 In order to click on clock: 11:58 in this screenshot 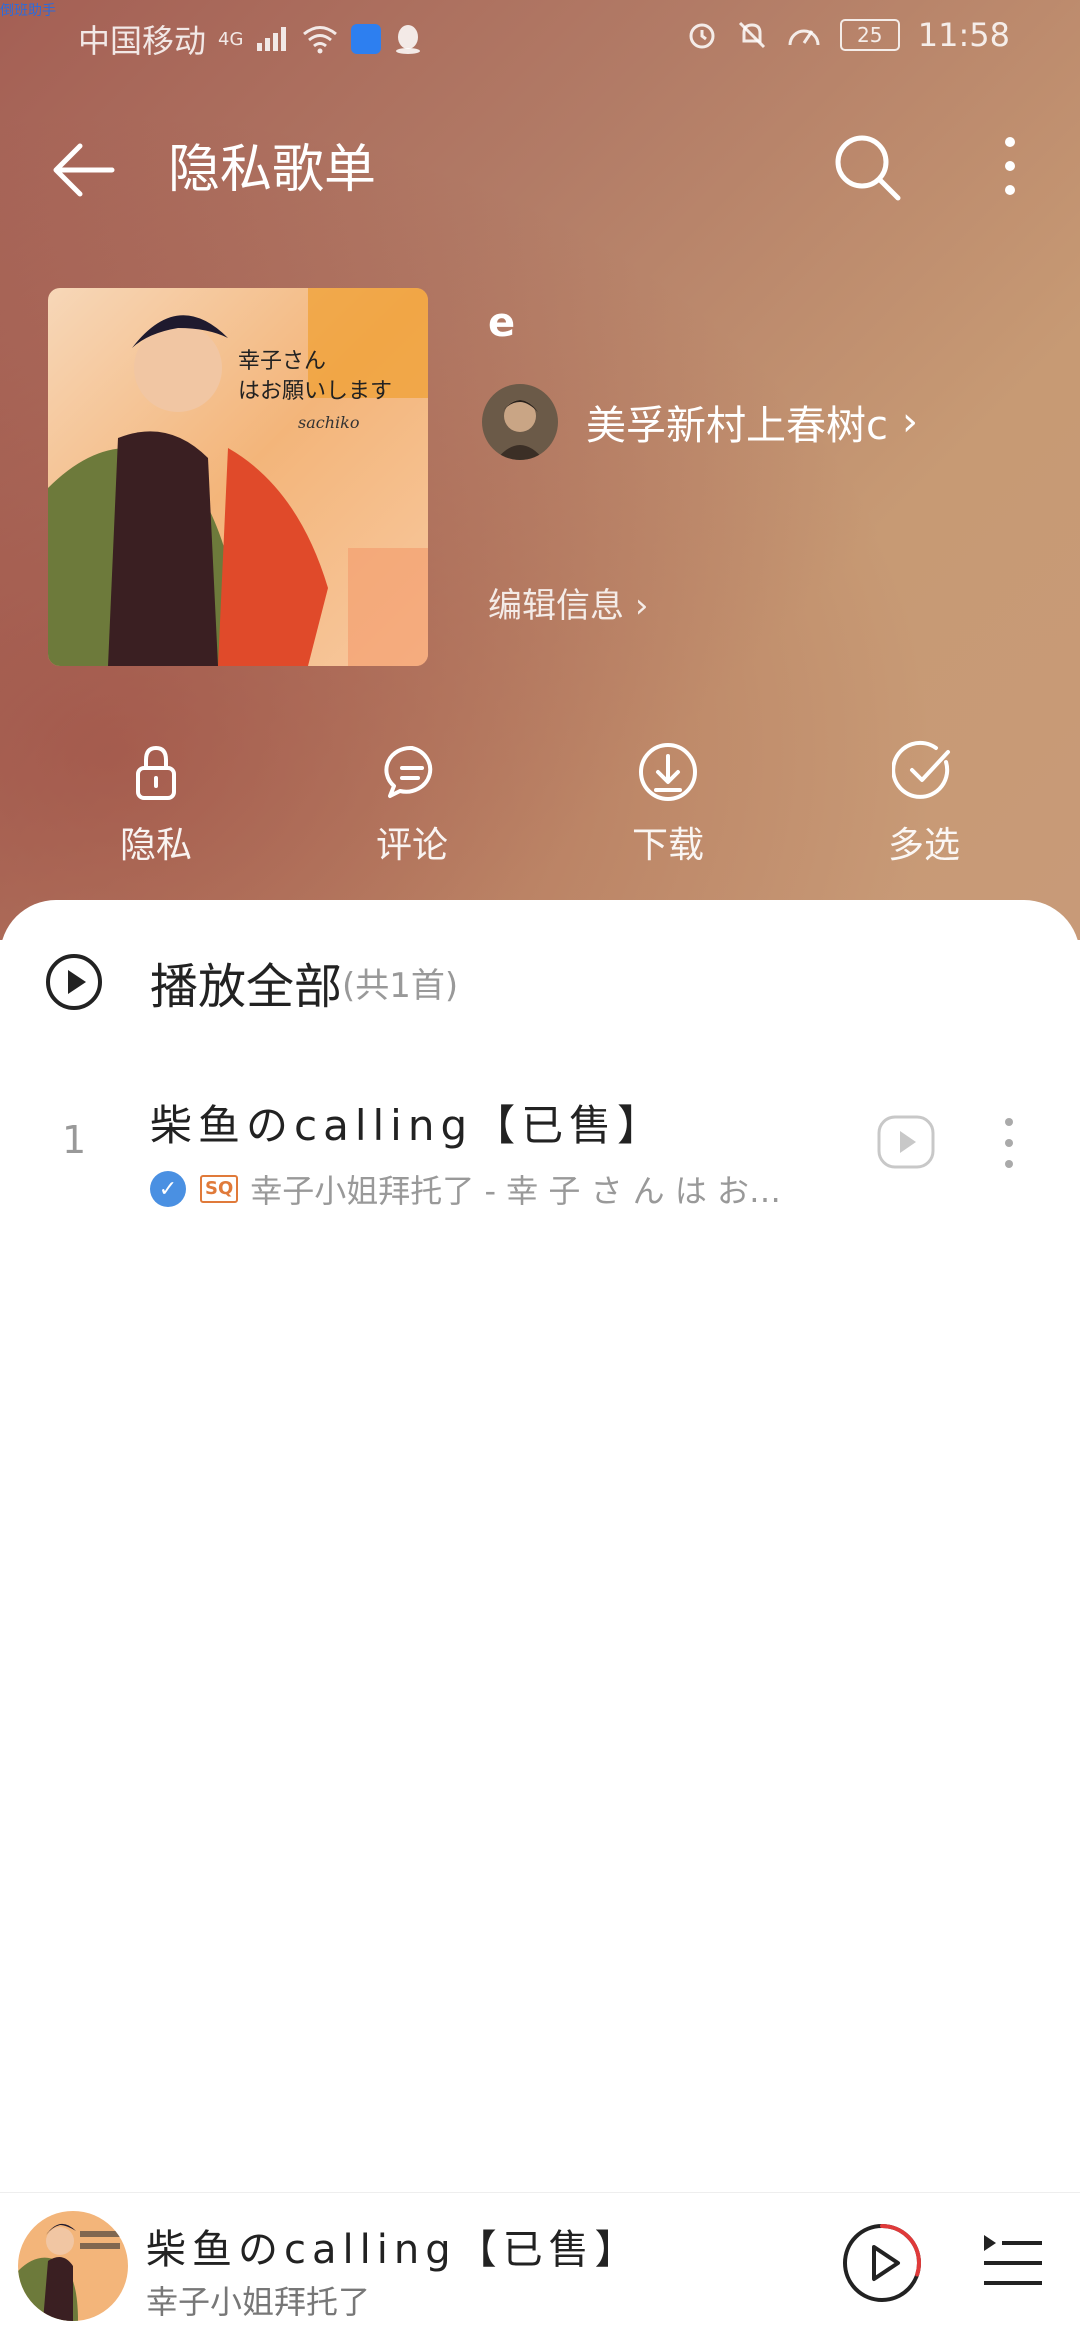, I will do `click(963, 35)`.